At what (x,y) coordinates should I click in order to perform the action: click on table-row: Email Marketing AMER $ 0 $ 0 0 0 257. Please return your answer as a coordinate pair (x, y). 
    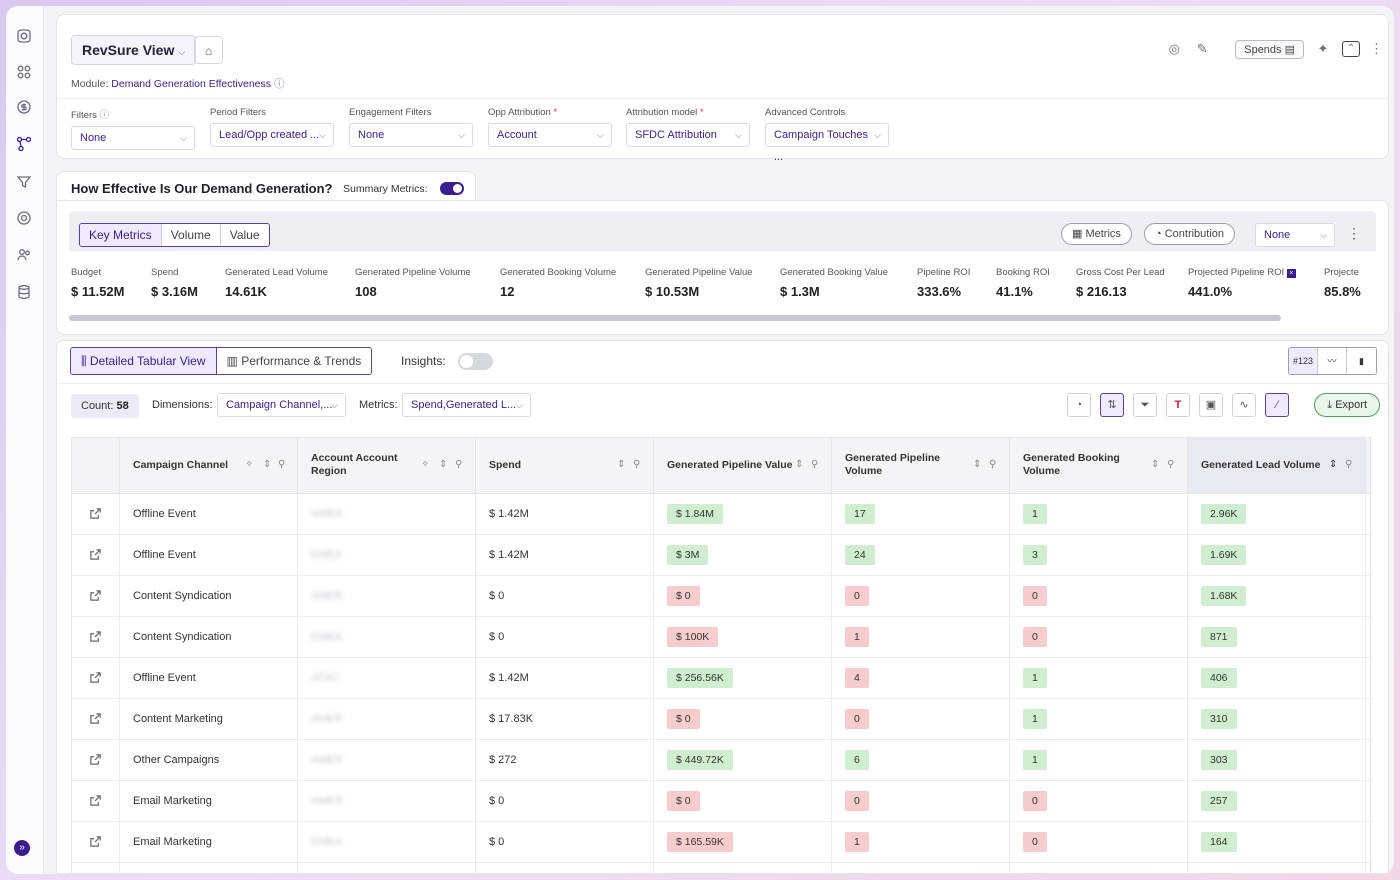
    Looking at the image, I should click on (721, 801).